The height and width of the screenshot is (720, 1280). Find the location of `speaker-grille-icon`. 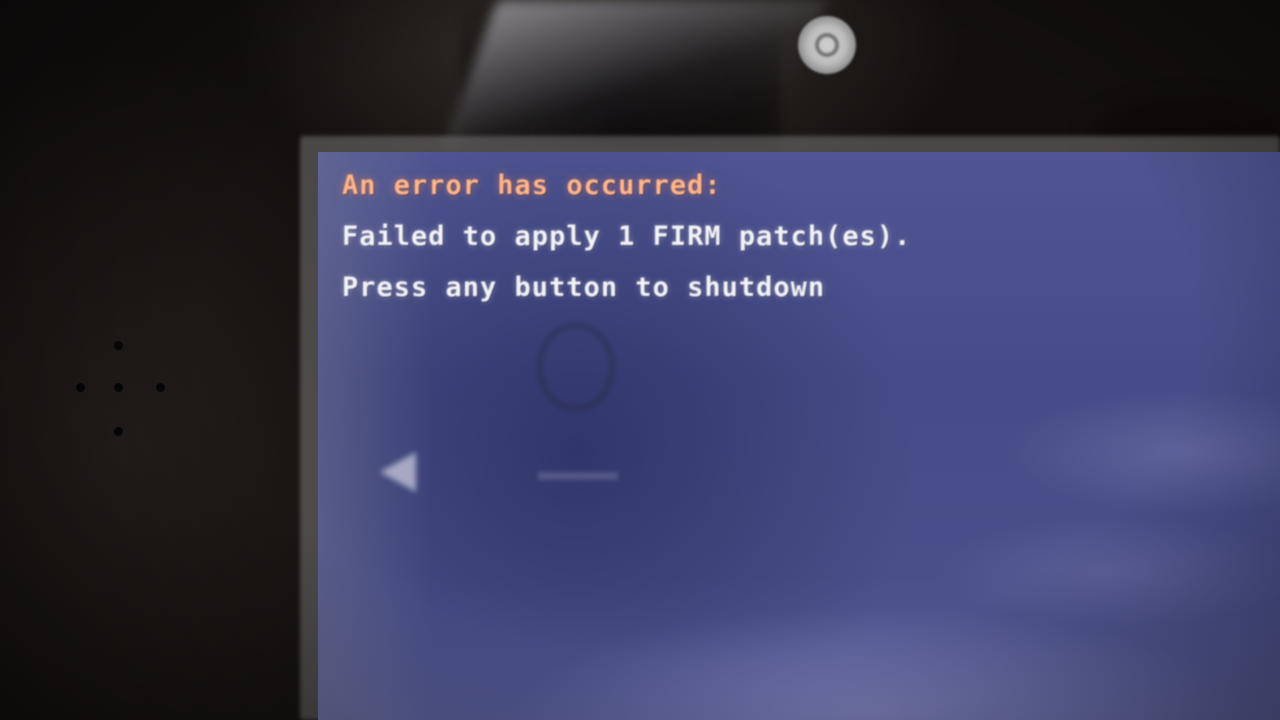

speaker-grille-icon is located at coordinates (125, 390).